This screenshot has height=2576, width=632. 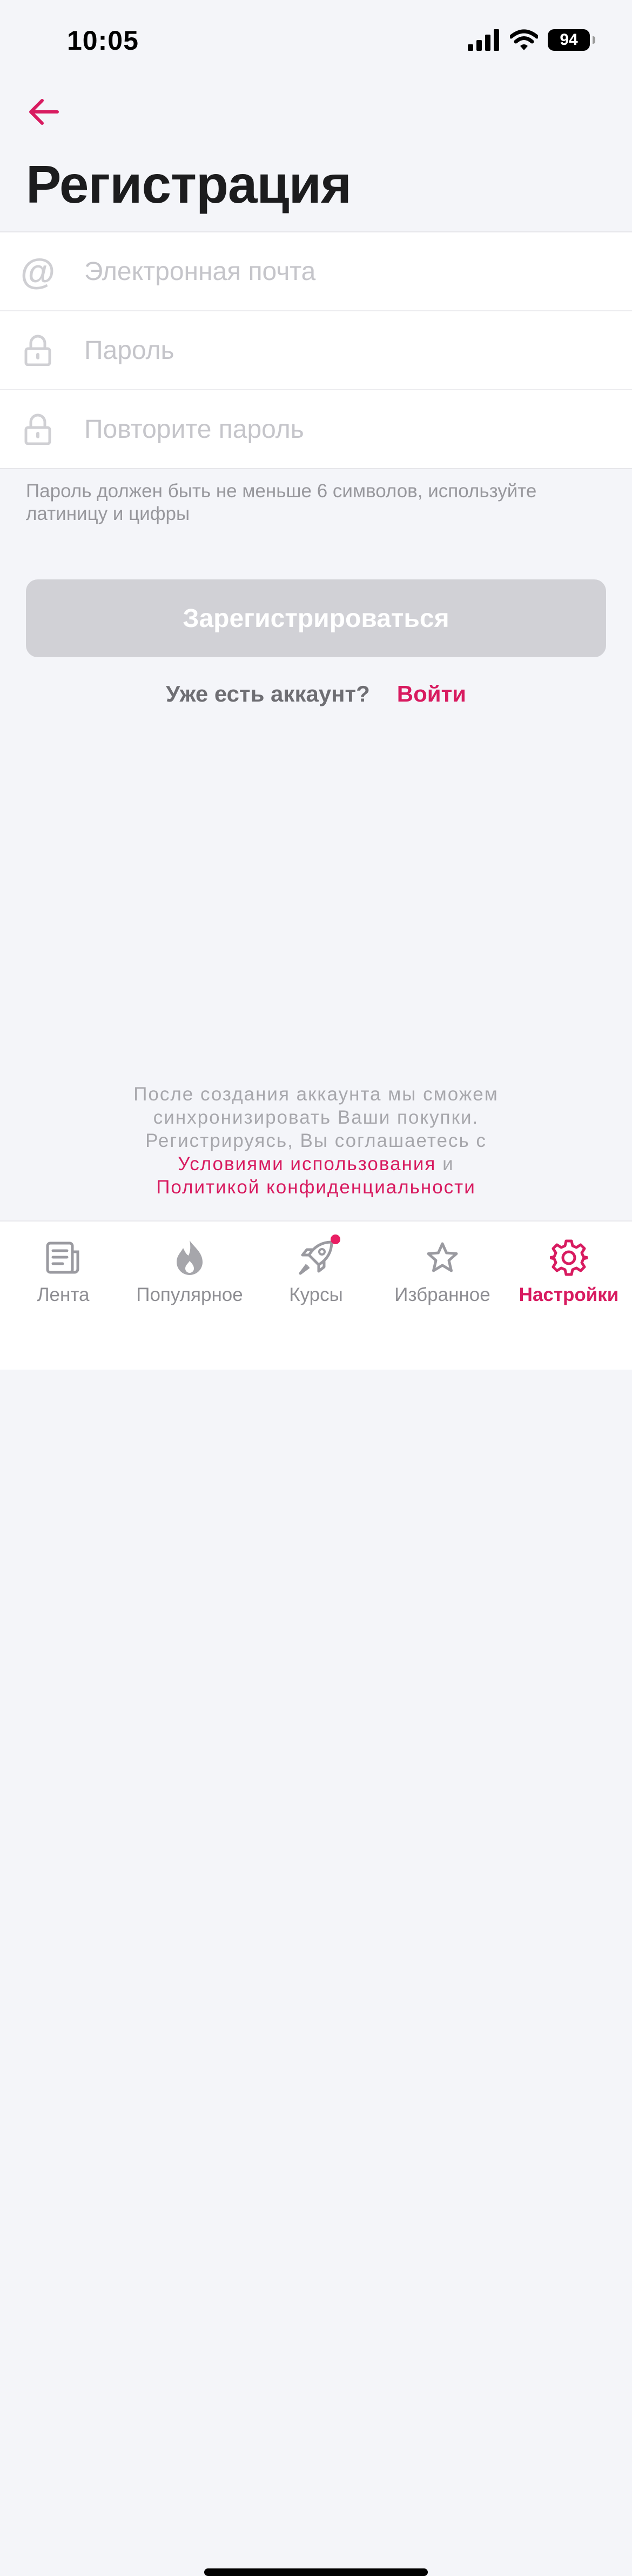 What do you see at coordinates (316, 40) in the screenshot?
I see `status-bar: 10:05 94` at bounding box center [316, 40].